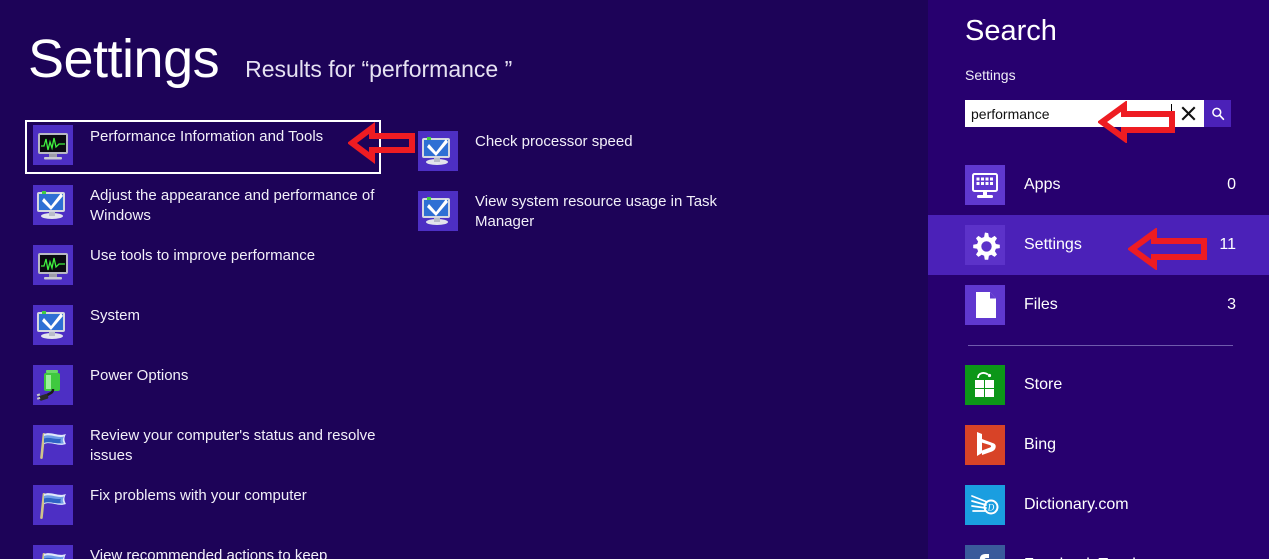 The height and width of the screenshot is (559, 1269). I want to click on page-title: Settings, so click(124, 59).